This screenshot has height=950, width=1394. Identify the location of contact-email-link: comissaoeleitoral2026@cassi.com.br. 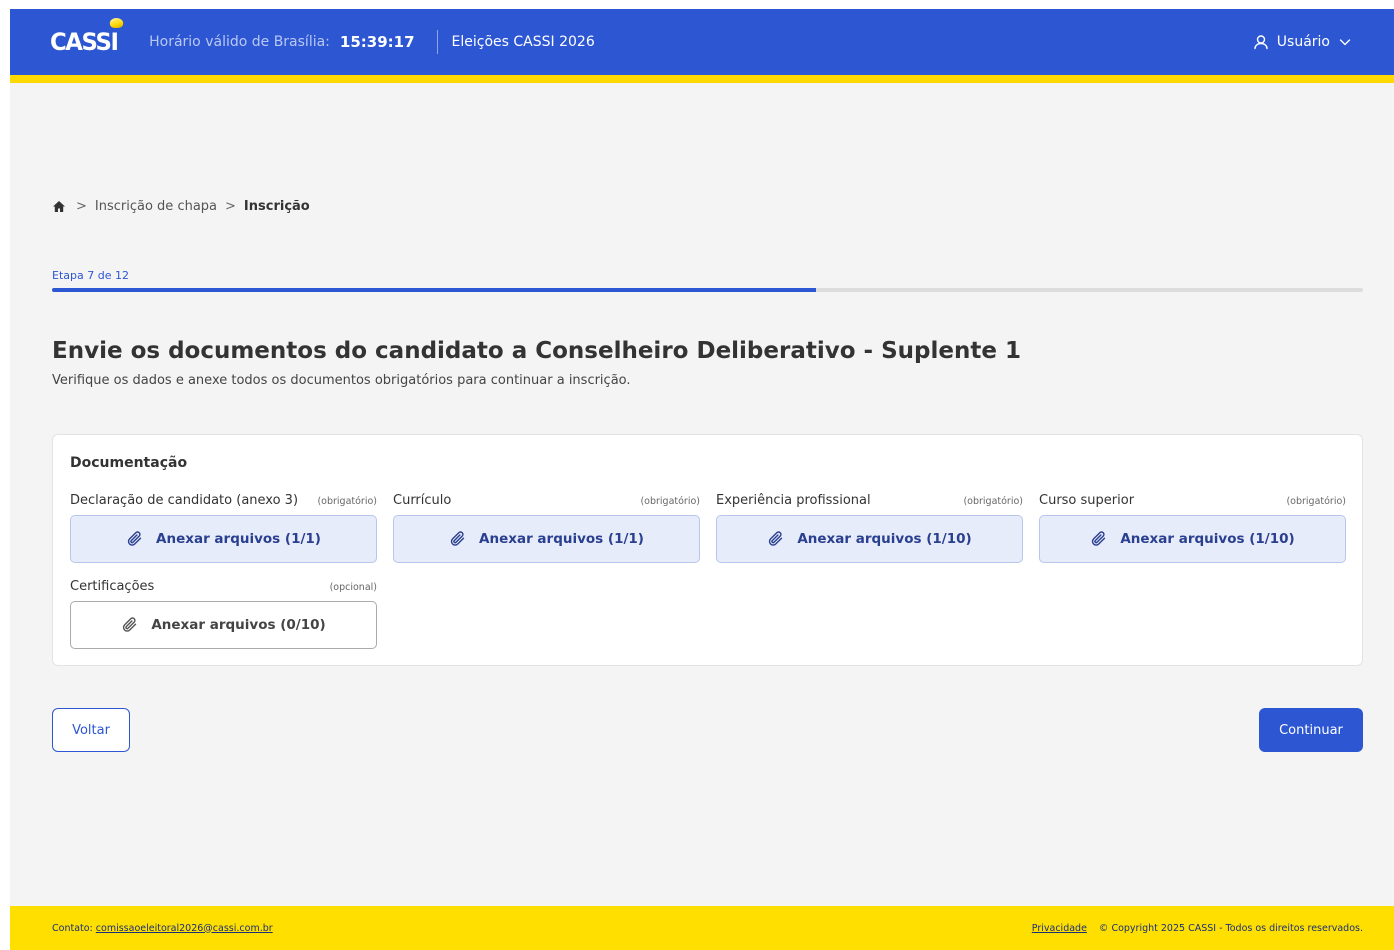
(184, 928).